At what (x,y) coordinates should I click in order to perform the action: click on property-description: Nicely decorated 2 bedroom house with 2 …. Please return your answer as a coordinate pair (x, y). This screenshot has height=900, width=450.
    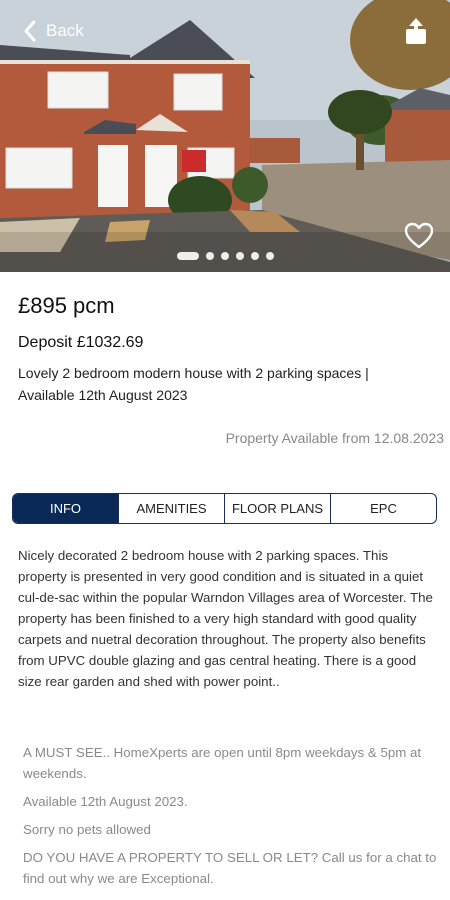
    Looking at the image, I should click on (225, 618).